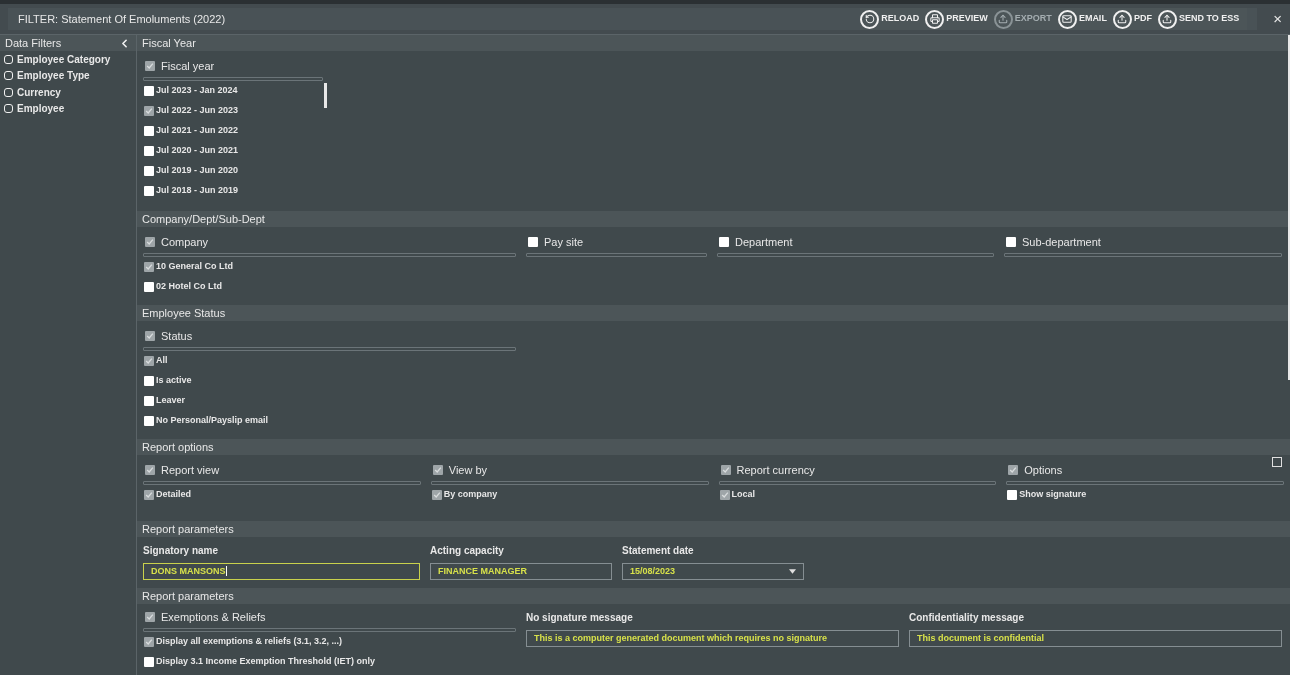 The width and height of the screenshot is (1290, 675). Describe the element at coordinates (197, 91) in the screenshot. I see `option-label: Jul 2023 - Jan 2024` at that location.